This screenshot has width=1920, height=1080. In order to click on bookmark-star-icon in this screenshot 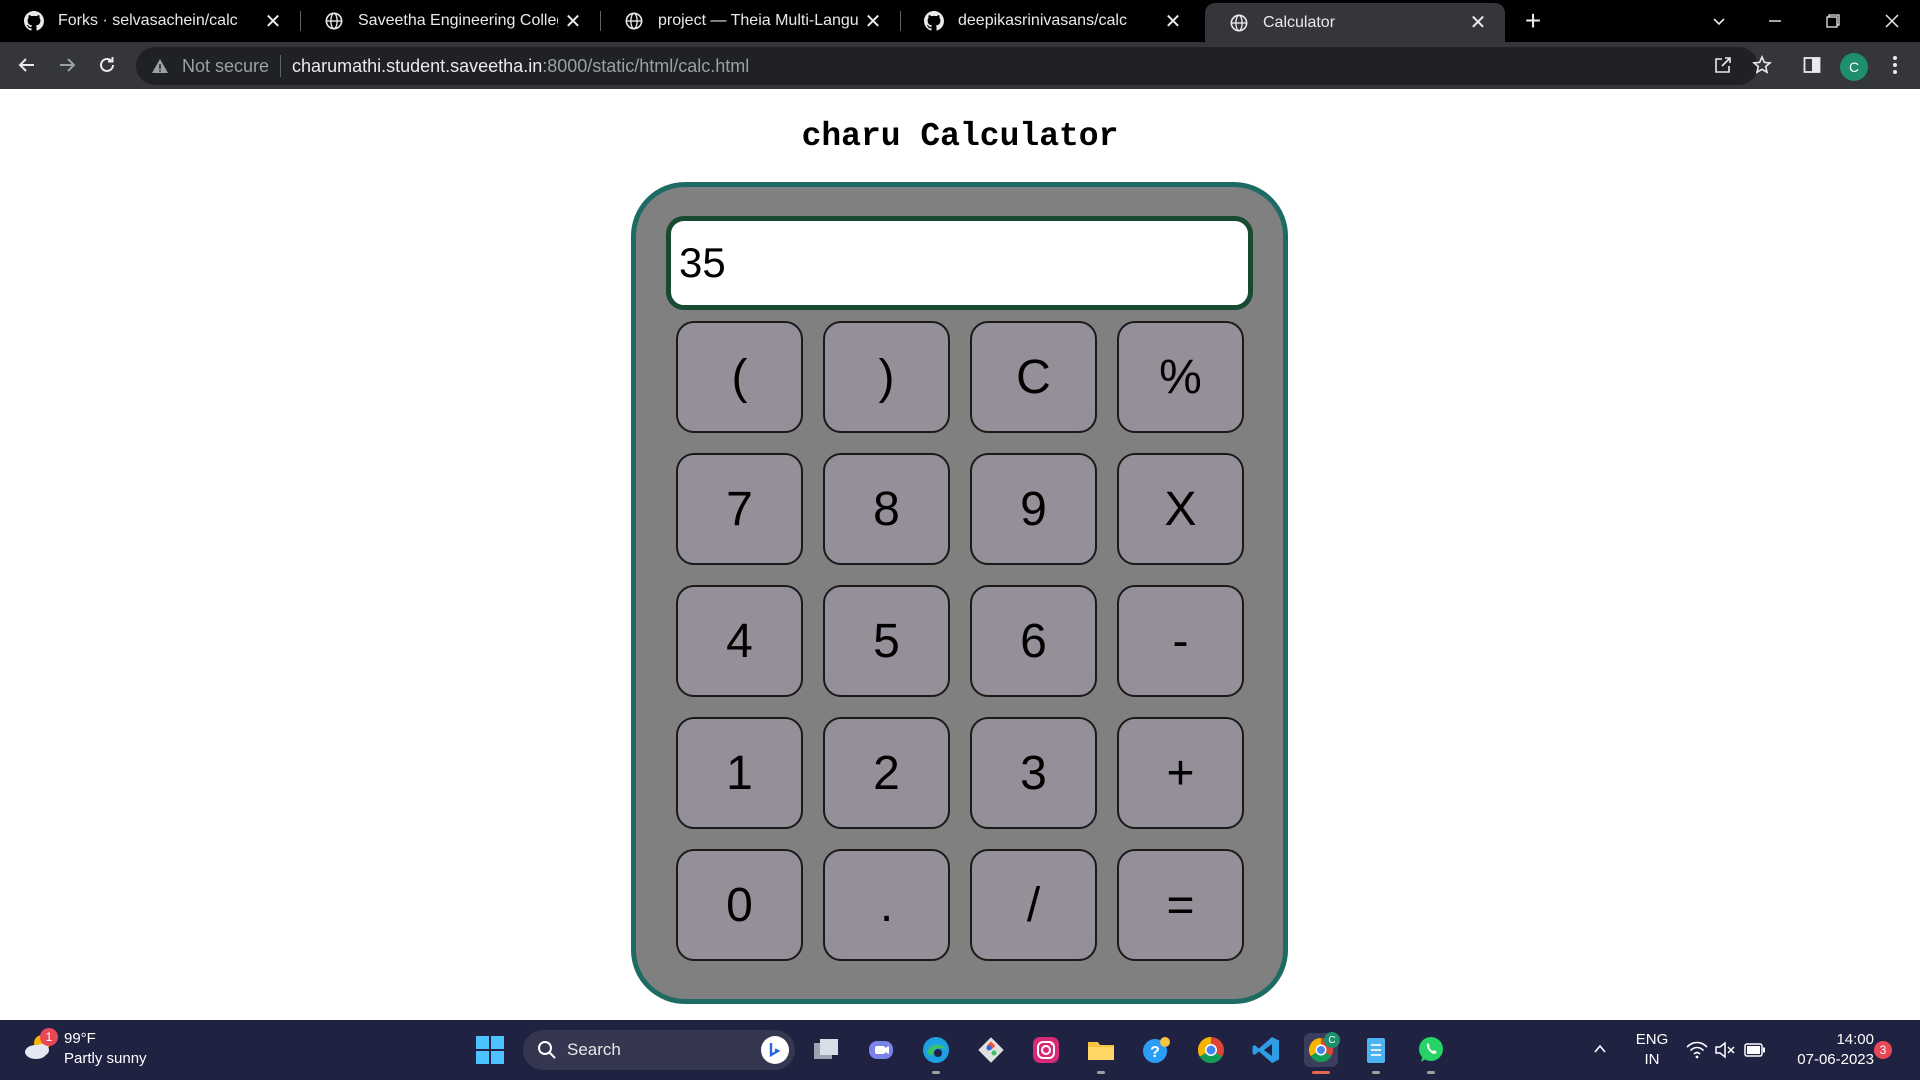, I will do `click(1762, 65)`.